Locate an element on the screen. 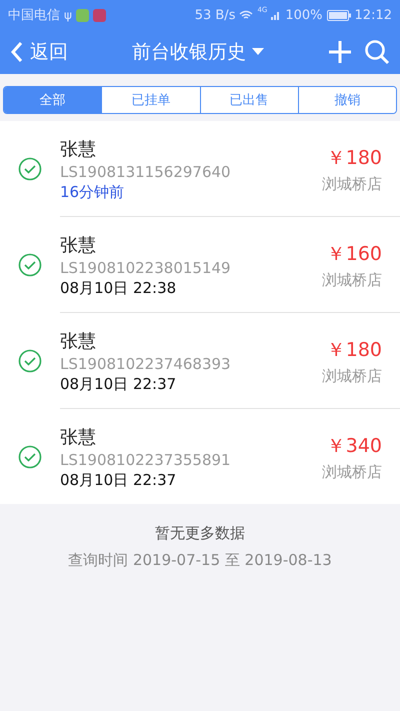  title-dropdown: 前台收银历史 is located at coordinates (198, 52).